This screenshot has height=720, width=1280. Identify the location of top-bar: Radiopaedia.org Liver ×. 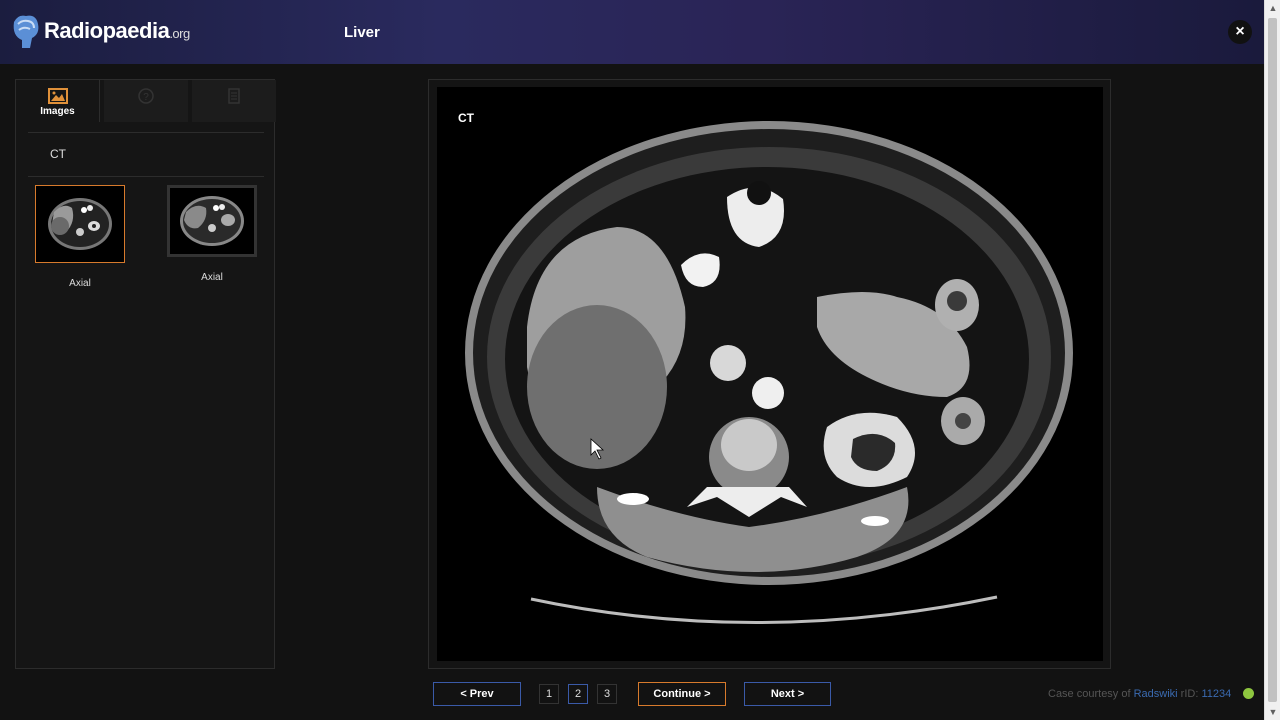
(632, 32).